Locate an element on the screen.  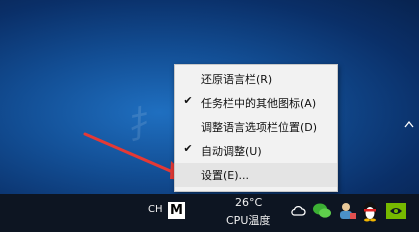
menu-item-auto-adjust: ✔ 自动调整(U) is located at coordinates (256, 151).